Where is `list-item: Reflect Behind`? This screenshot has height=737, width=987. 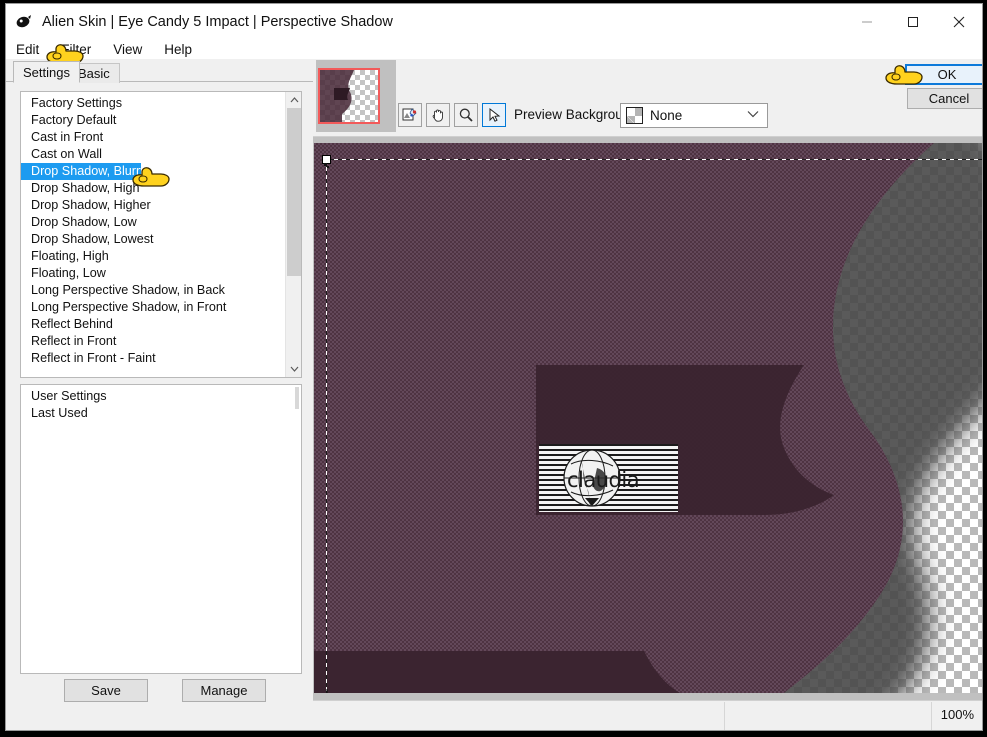
list-item: Reflect Behind is located at coordinates (161, 324).